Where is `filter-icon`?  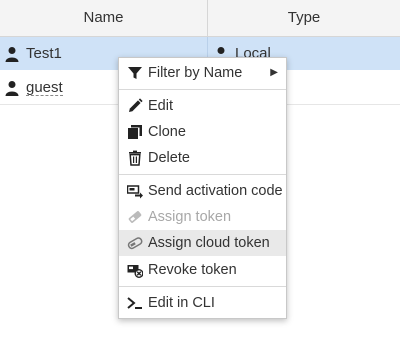 filter-icon is located at coordinates (135, 73).